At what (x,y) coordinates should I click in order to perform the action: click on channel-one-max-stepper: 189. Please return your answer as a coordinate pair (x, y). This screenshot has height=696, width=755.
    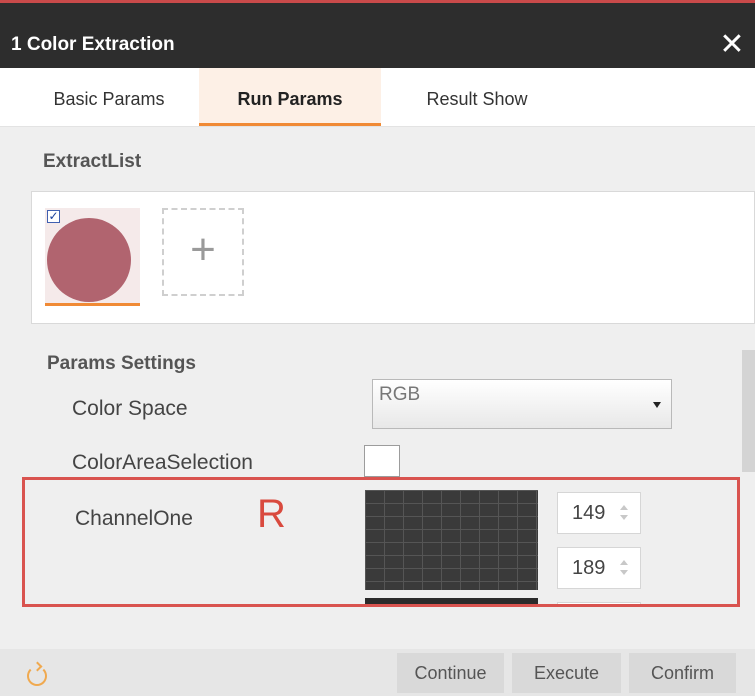
    Looking at the image, I should click on (599, 568).